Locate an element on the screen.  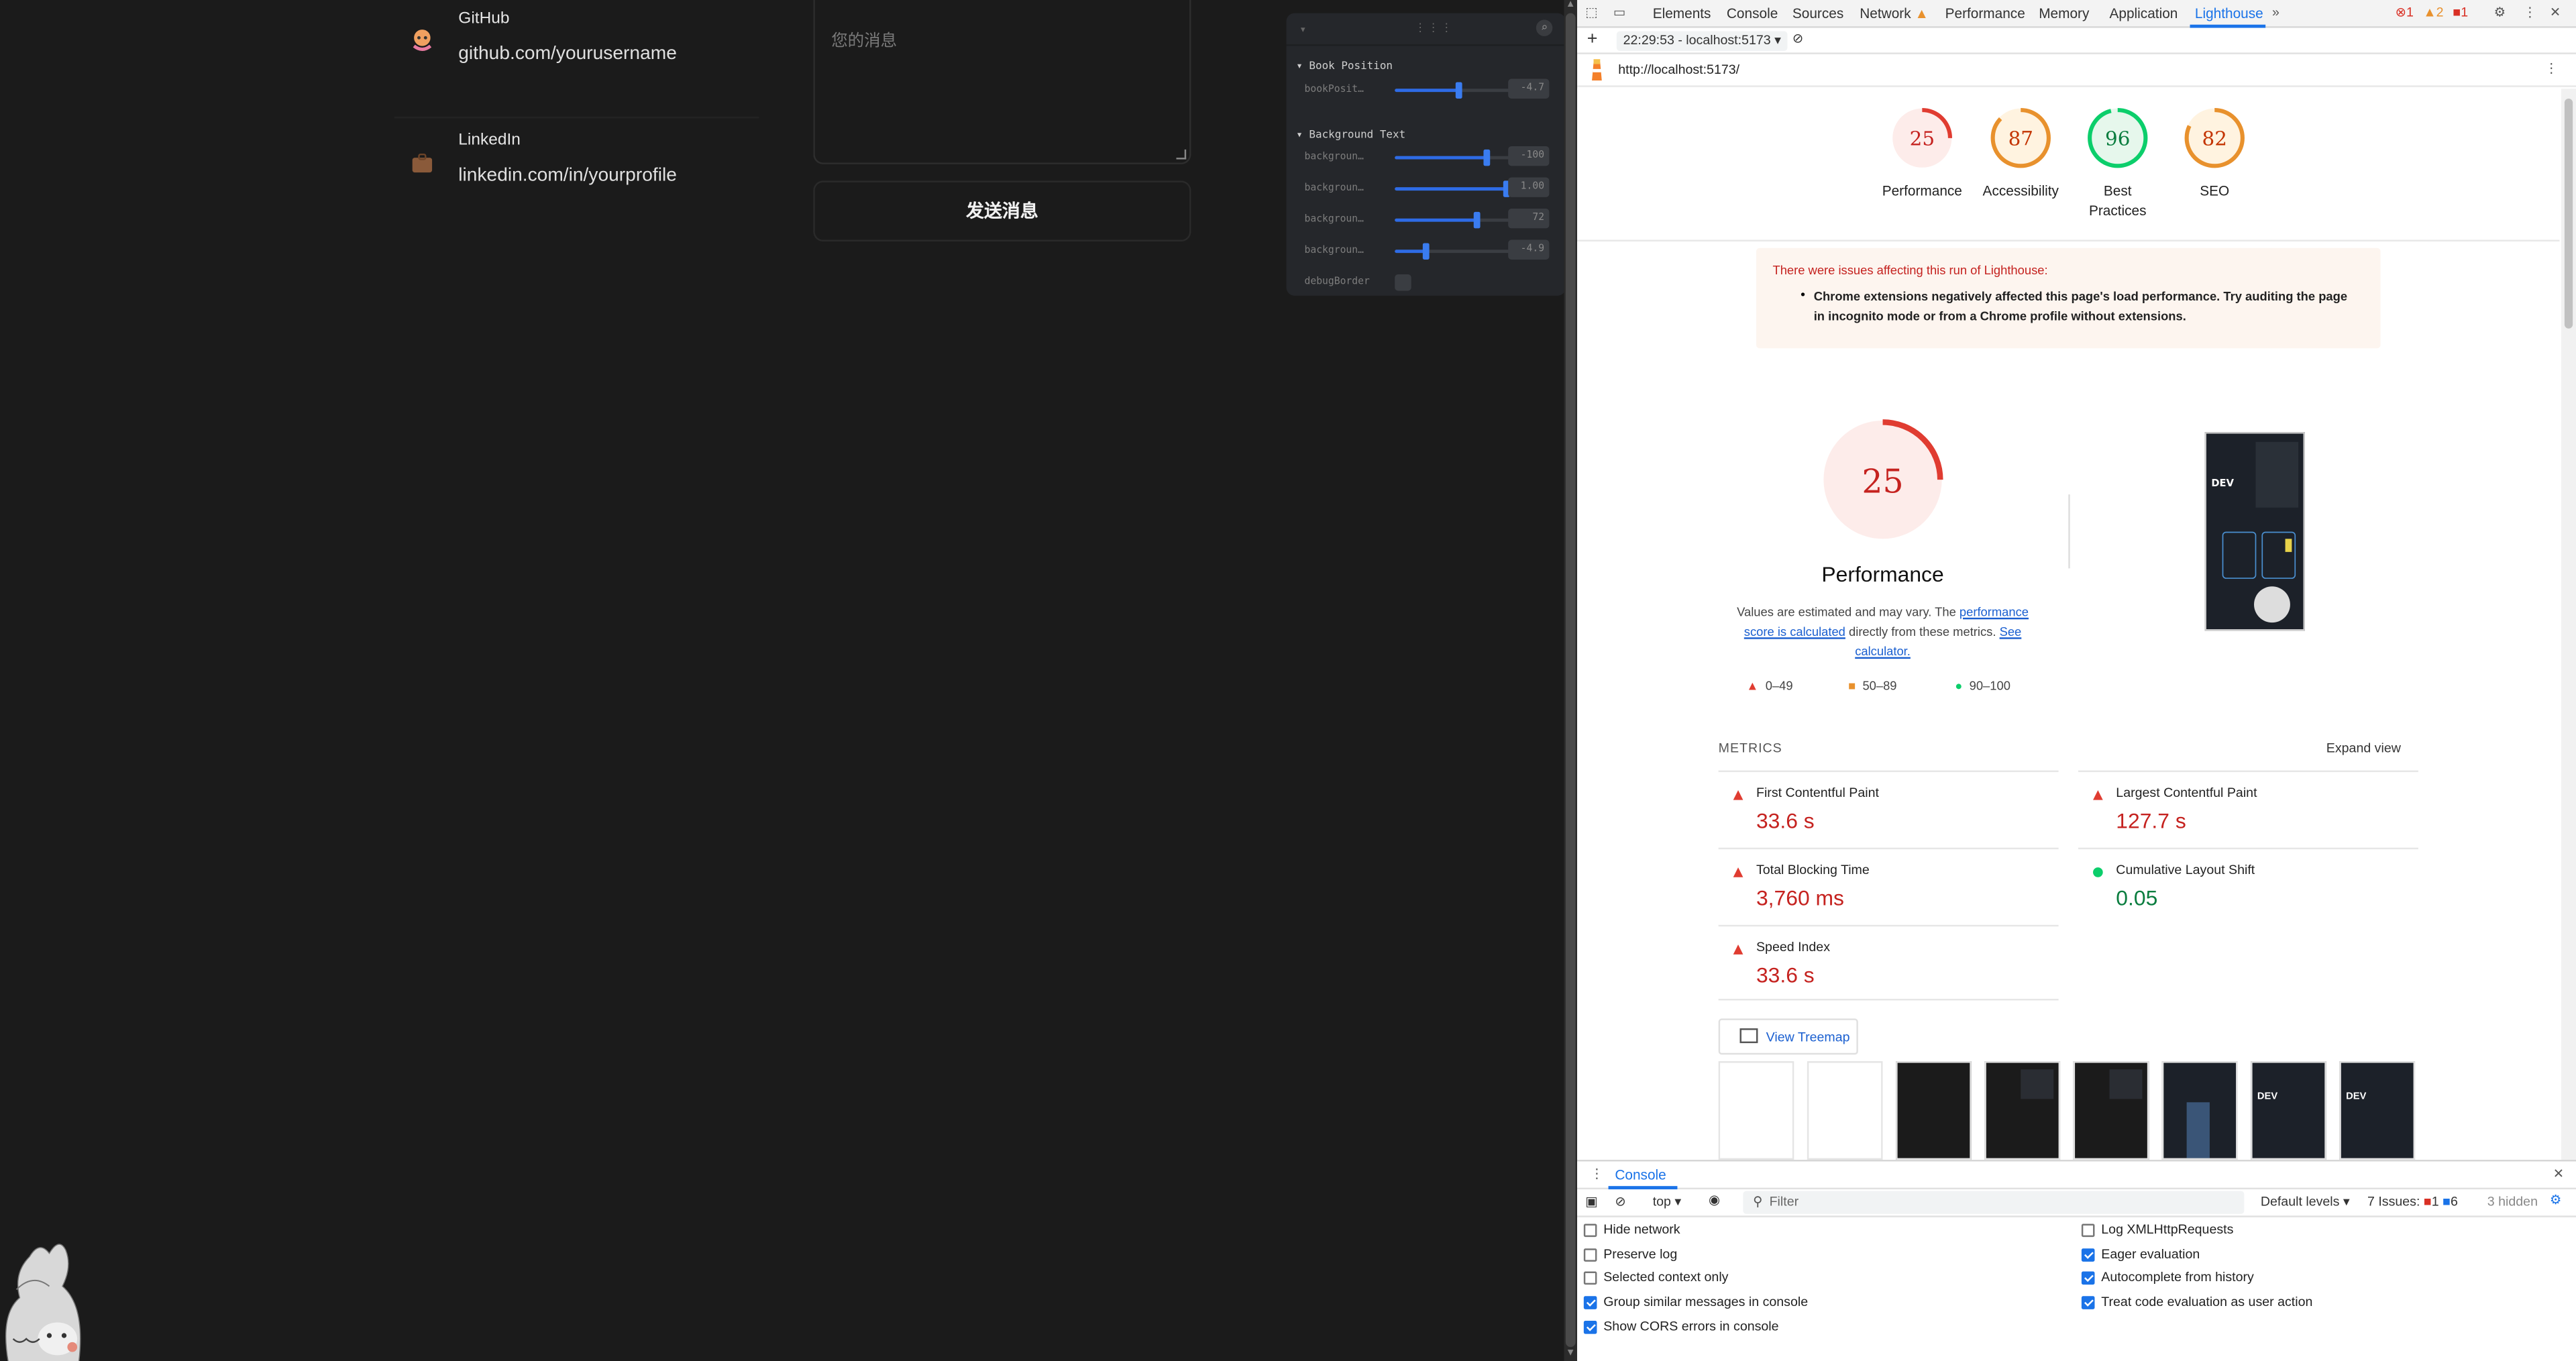
gui-folder-background-text: ▾ Background Text is located at coordinates (1350, 135).